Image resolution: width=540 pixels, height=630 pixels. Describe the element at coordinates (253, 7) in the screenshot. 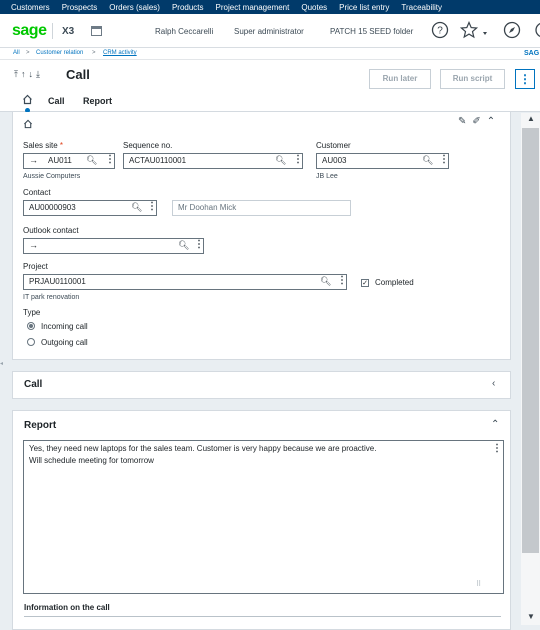

I see `nav-project-management: Project management` at that location.